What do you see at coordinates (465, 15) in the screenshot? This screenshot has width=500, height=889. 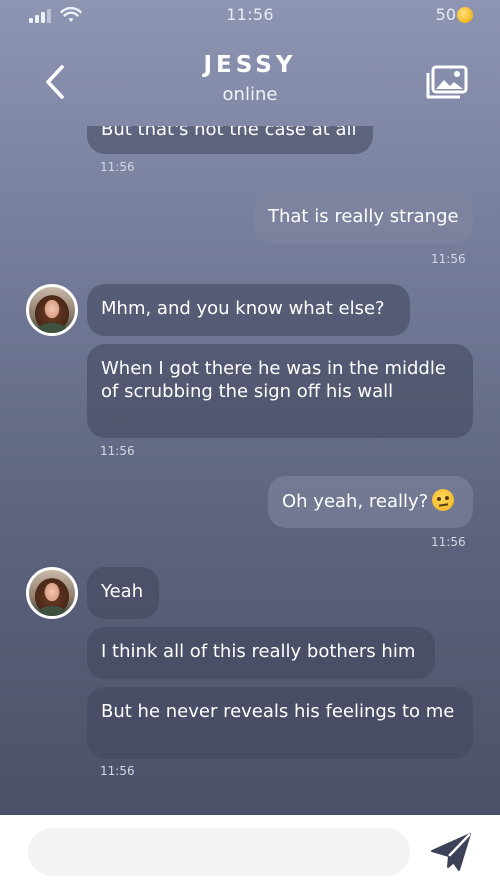 I see `coin-icon` at bounding box center [465, 15].